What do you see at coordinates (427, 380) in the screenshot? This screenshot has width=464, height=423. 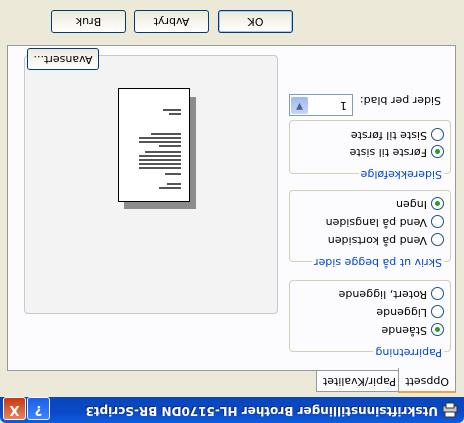 I see `tab-layout: Oppsett` at bounding box center [427, 380].